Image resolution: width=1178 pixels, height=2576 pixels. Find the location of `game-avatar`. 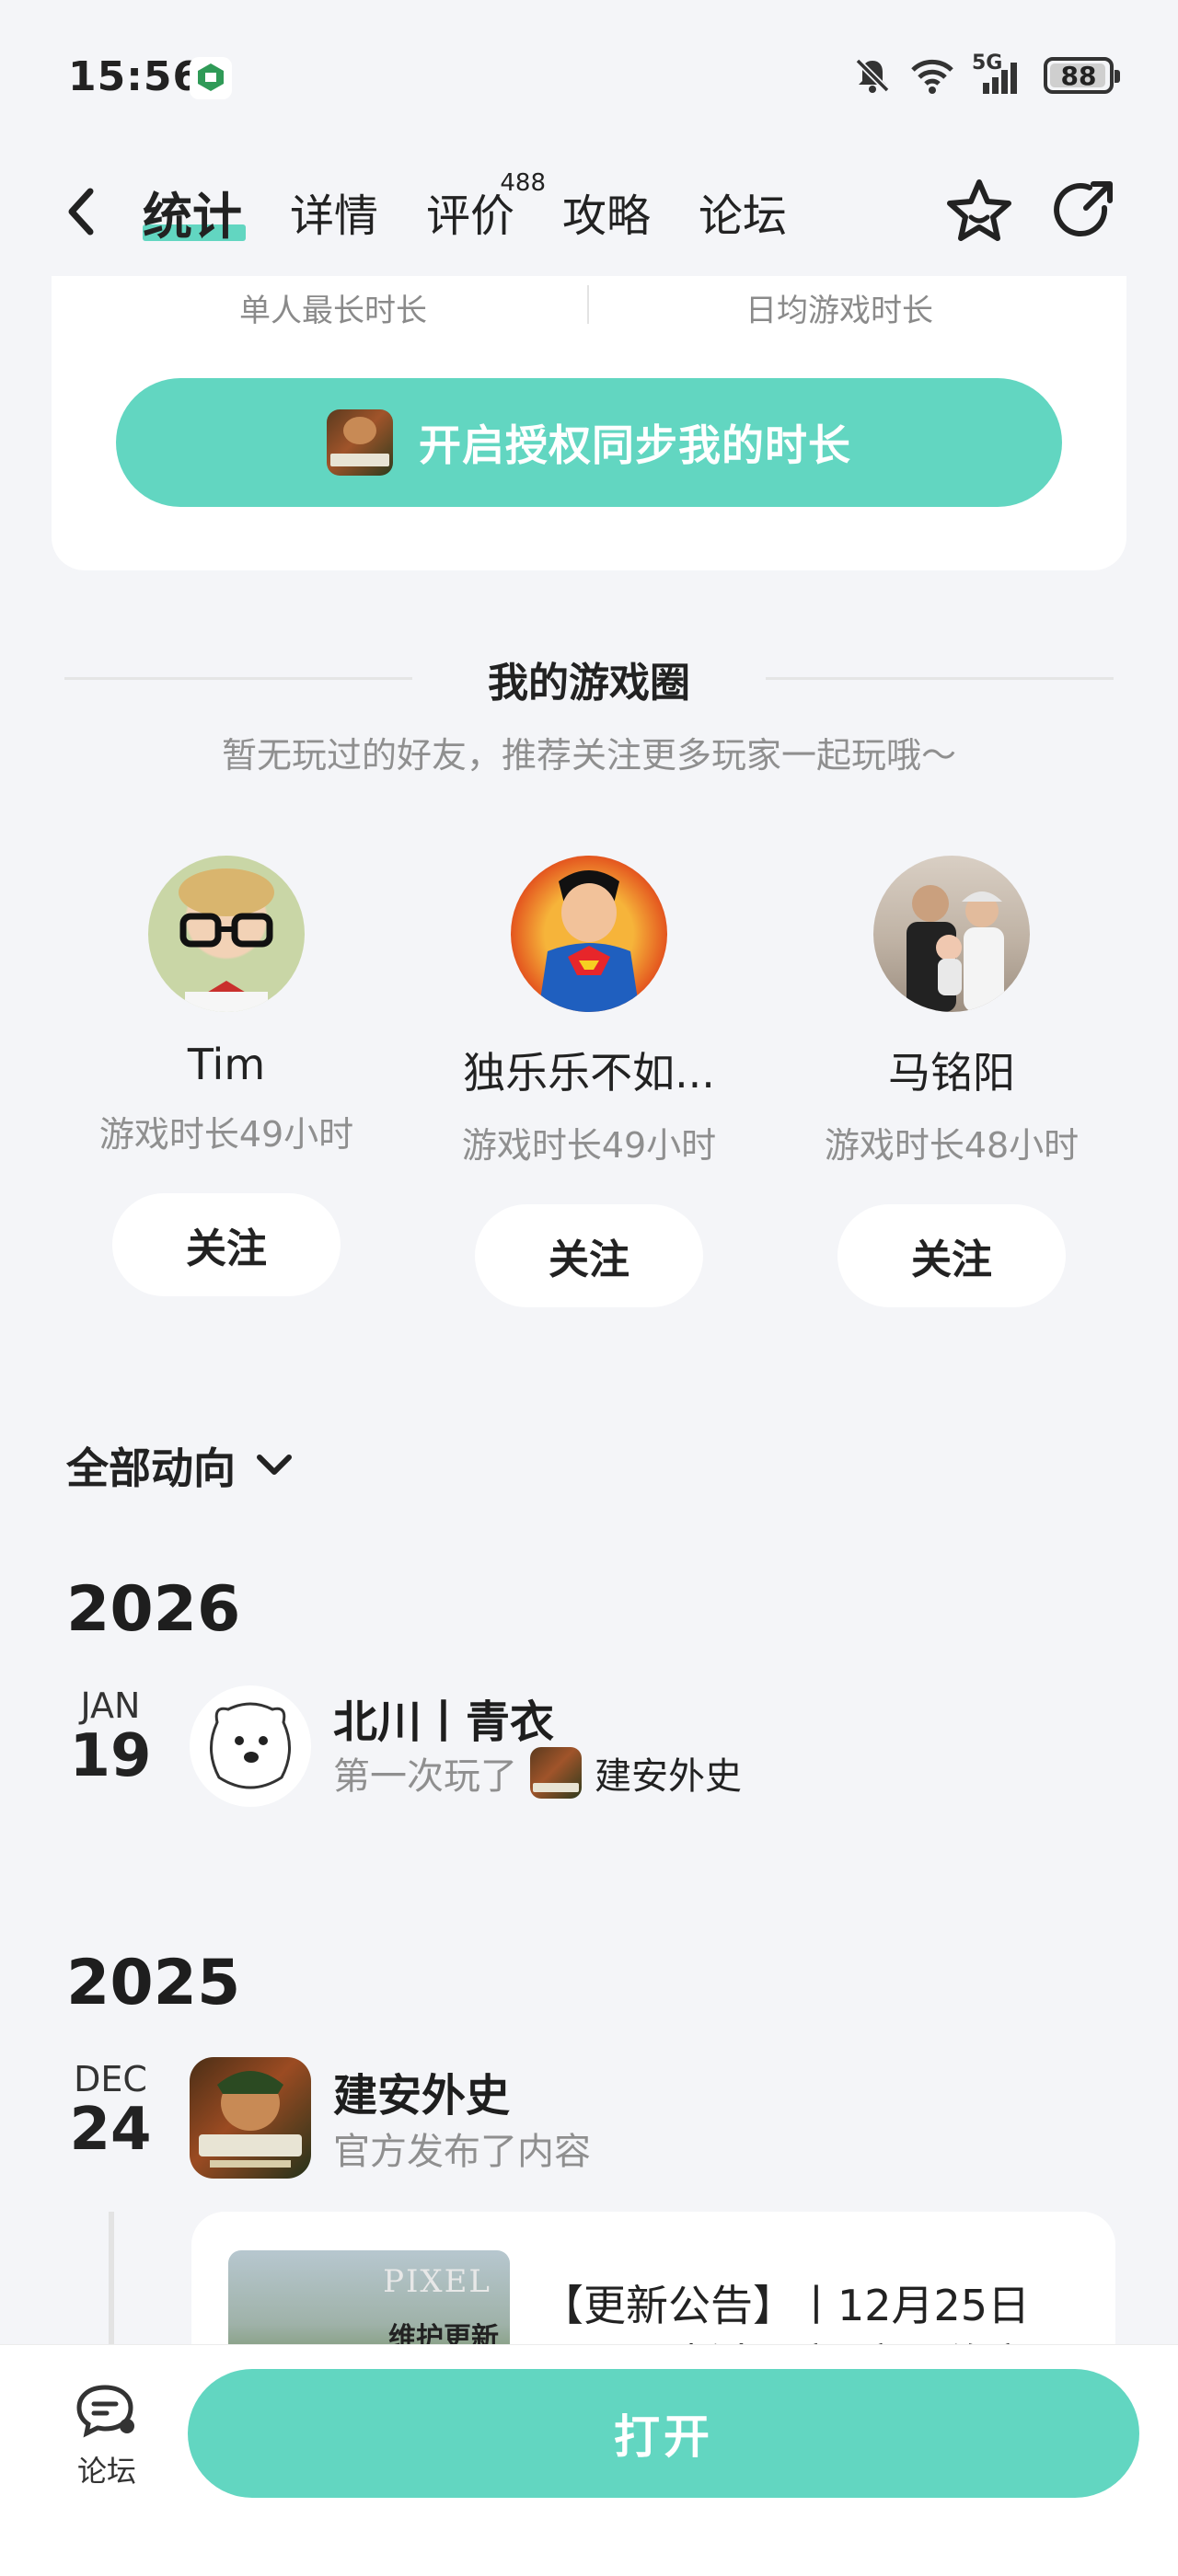

game-avatar is located at coordinates (250, 2118).